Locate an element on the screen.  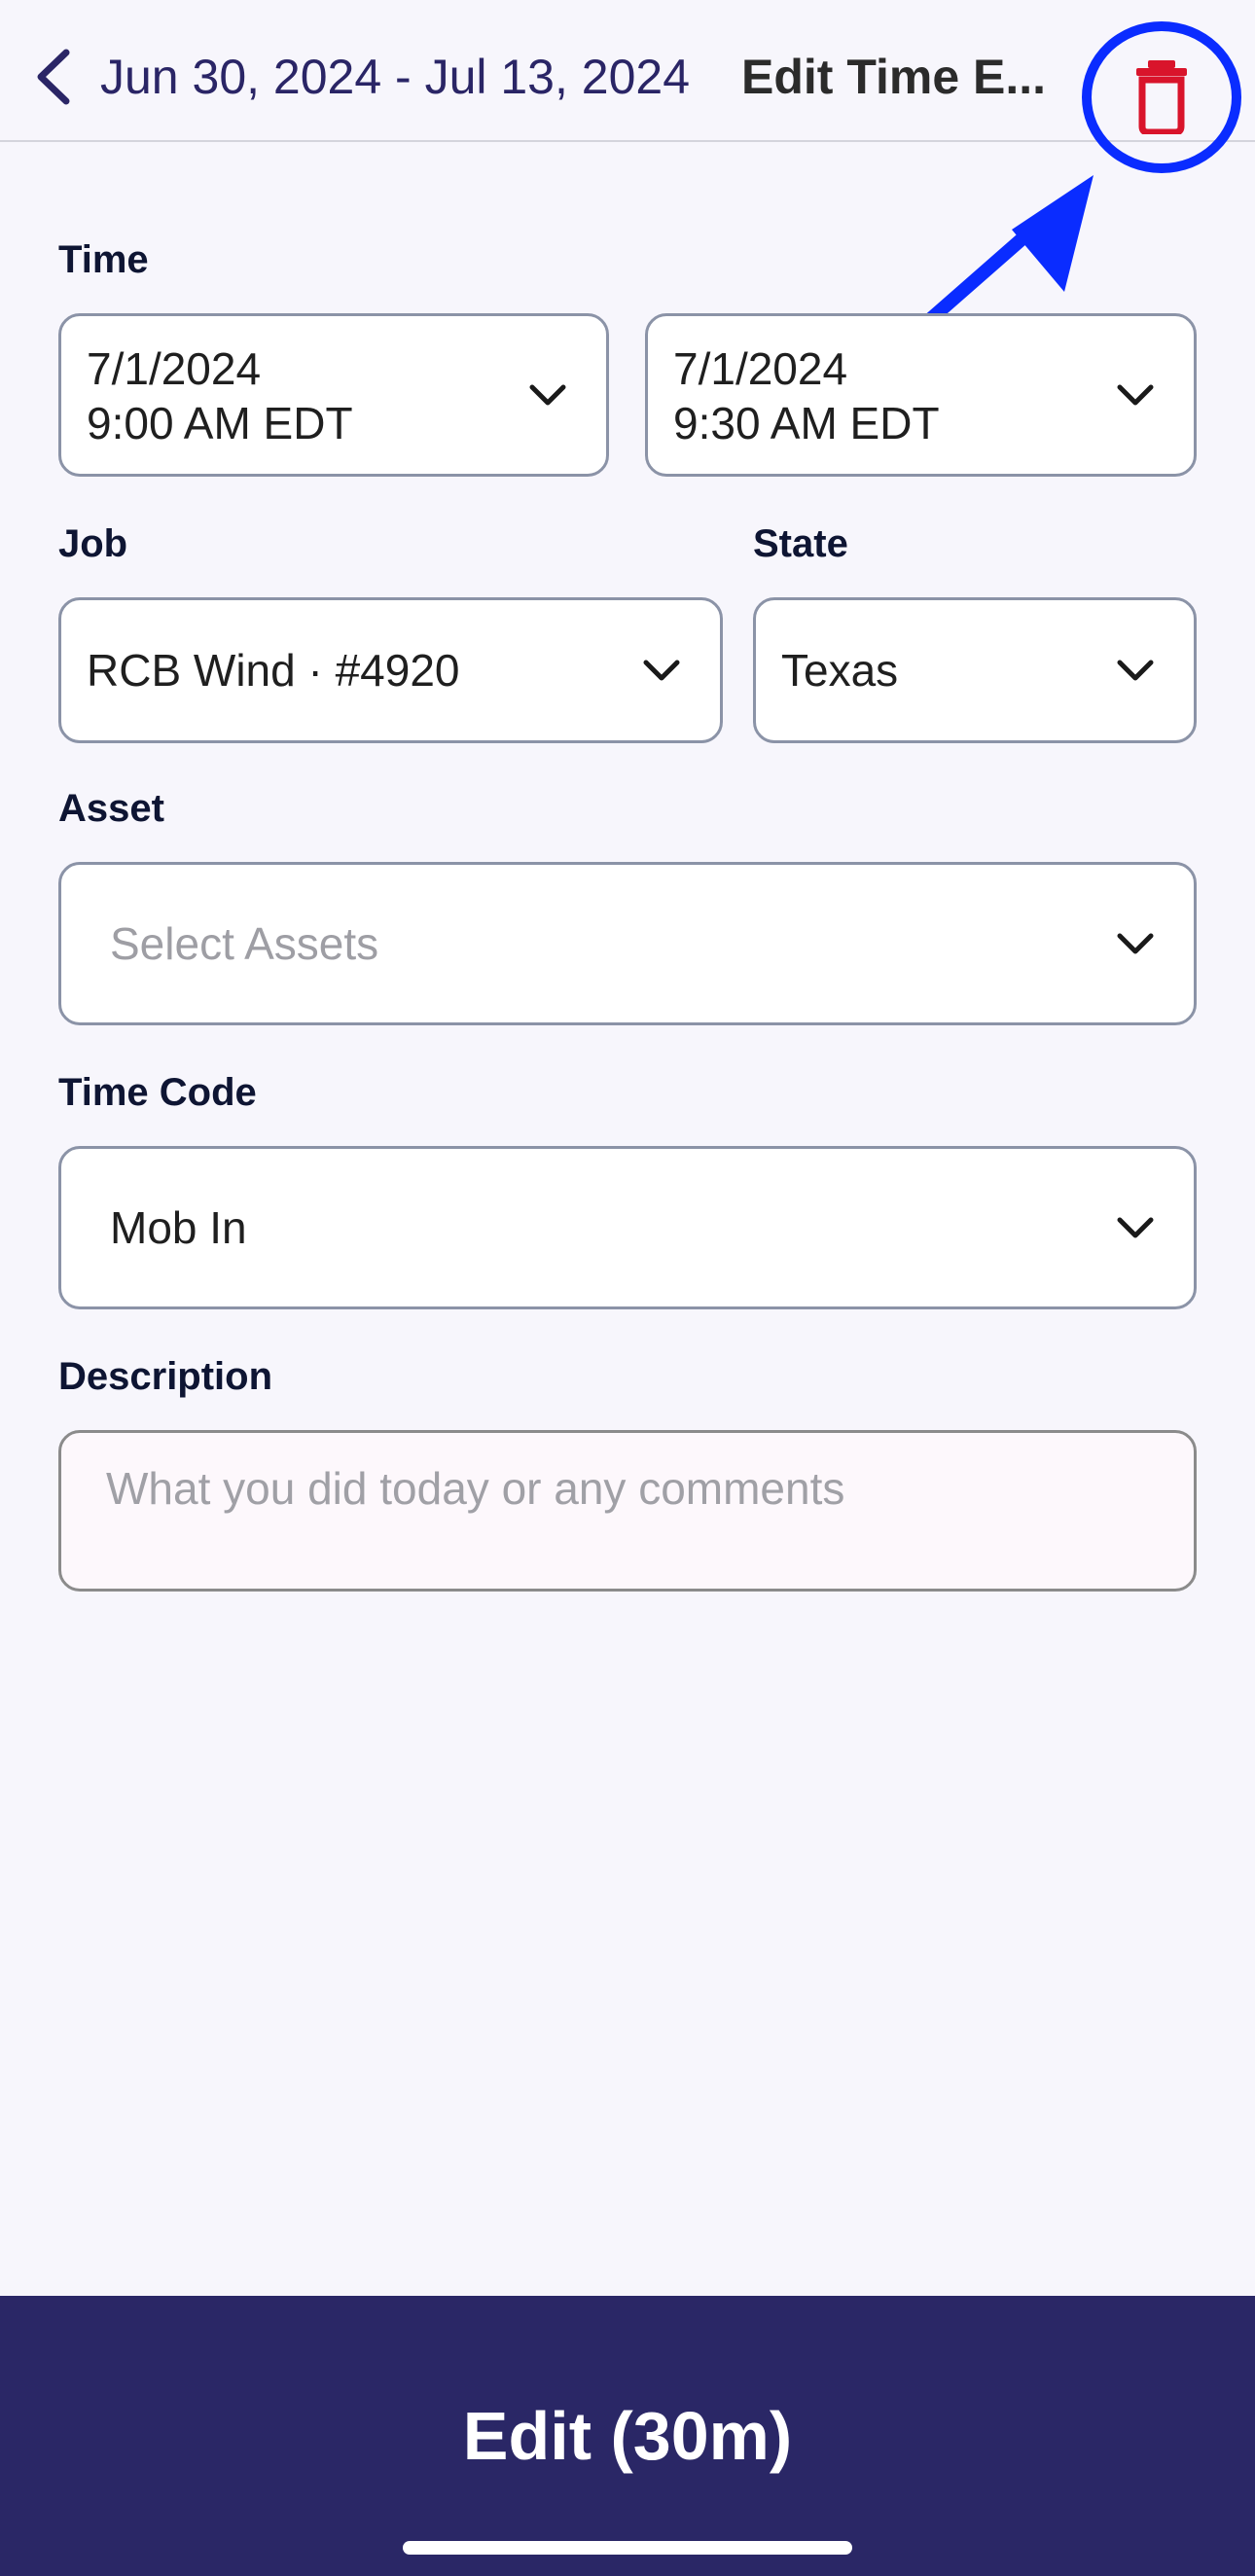
time-code-label: Time Code is located at coordinates (157, 1092).